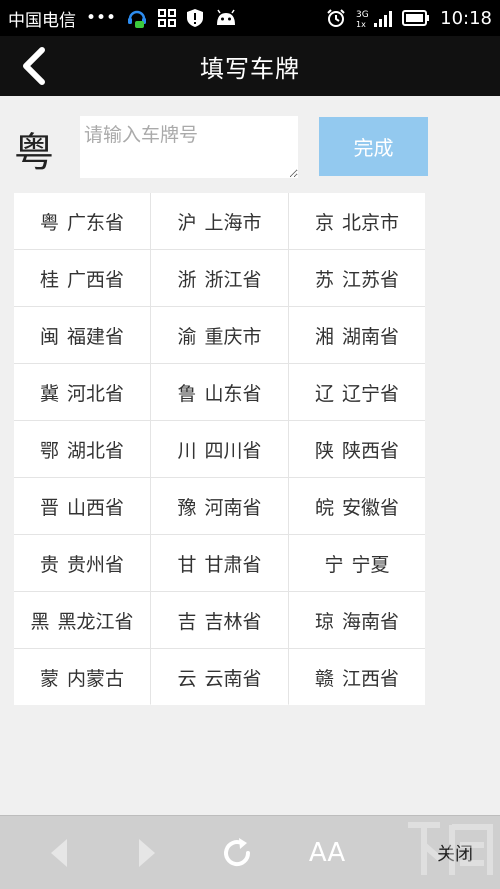 This screenshot has width=500, height=889. Describe the element at coordinates (34, 149) in the screenshot. I see `plate-prefix-char: 粤` at that location.